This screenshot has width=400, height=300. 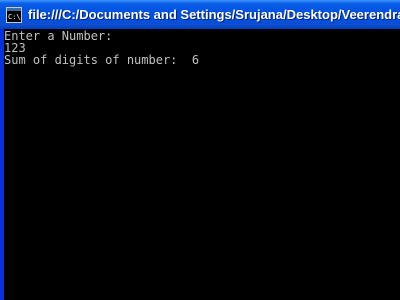 What do you see at coordinates (102, 60) in the screenshot?
I see `console-line-result: Sum of digits of number: 6` at bounding box center [102, 60].